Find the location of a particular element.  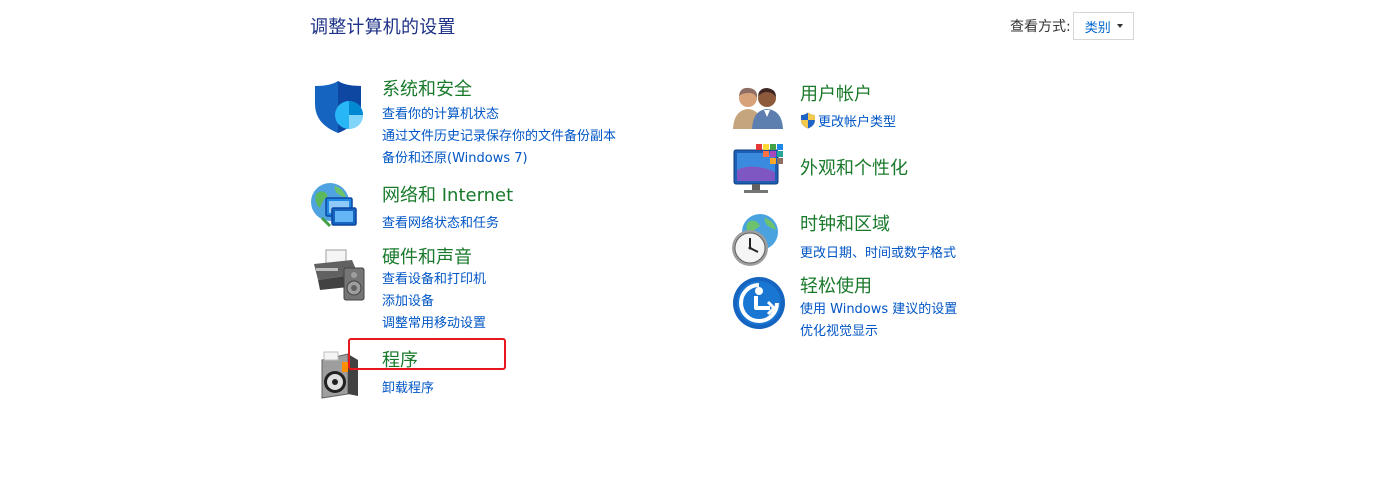

link-view-network-status: 查看网络状态和任务 is located at coordinates (440, 221).